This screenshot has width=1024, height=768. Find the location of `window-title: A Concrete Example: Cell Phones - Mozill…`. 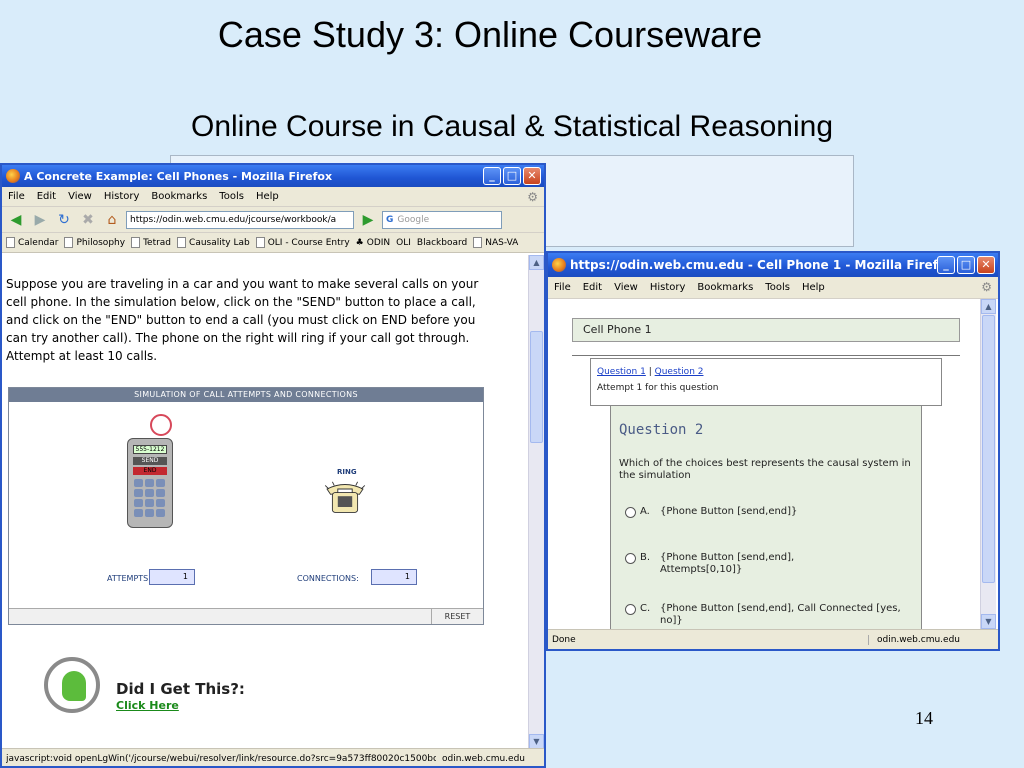

window-title: A Concrete Example: Cell Phones - Mozill… is located at coordinates (178, 176).